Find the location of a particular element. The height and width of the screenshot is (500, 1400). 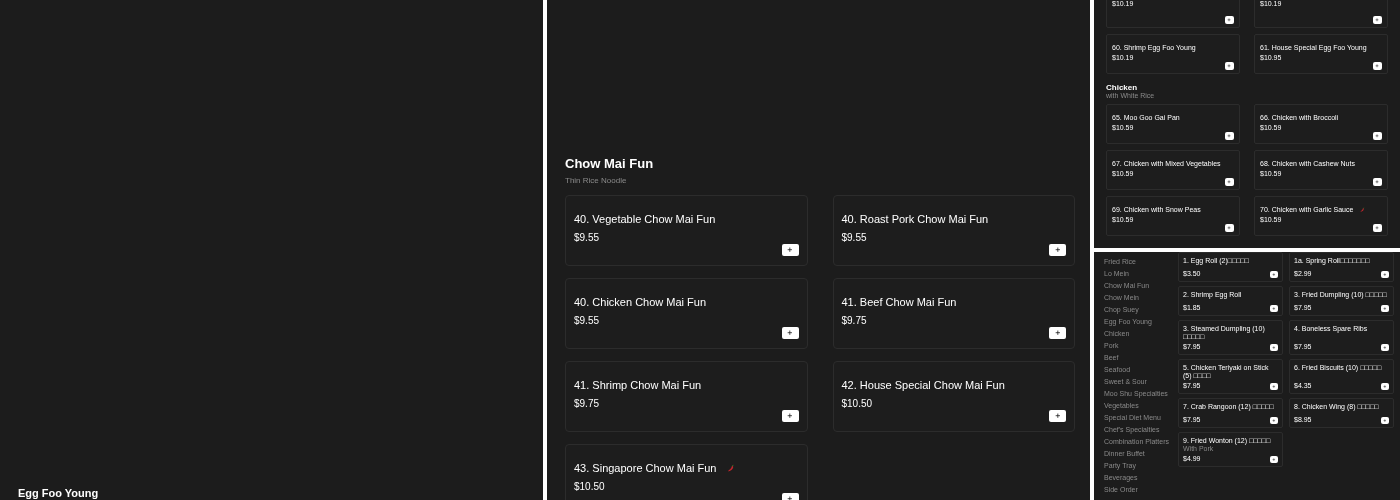

item-name: 40. Roast Pork Chow Mai Fun is located at coordinates (915, 219).